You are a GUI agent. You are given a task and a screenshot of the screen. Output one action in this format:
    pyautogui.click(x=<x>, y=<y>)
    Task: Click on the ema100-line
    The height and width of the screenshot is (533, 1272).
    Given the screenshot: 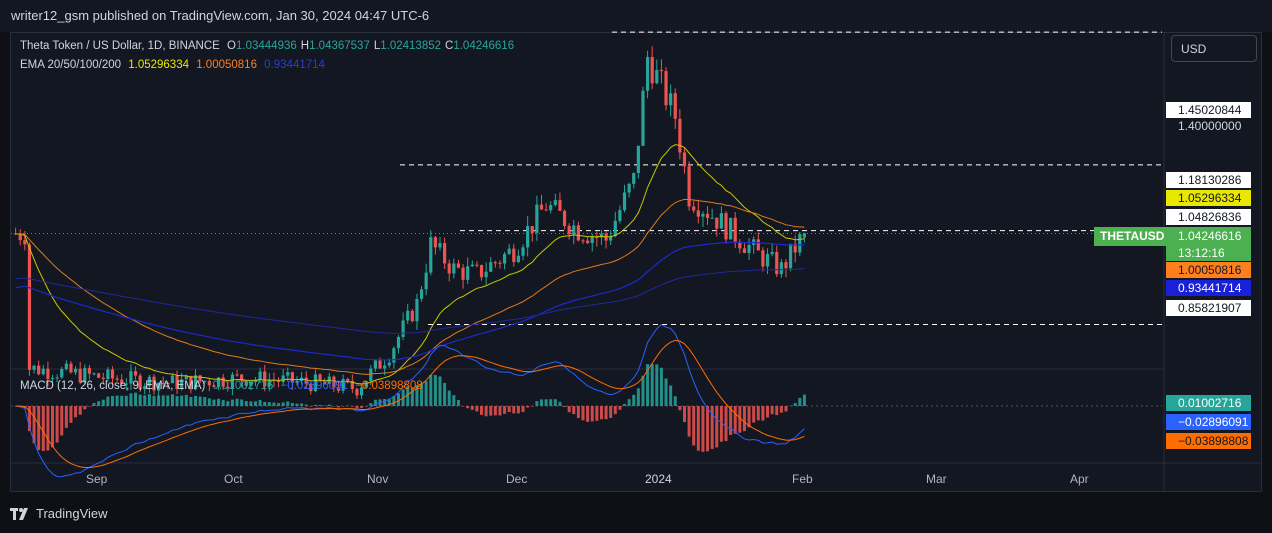 What is the action you would take?
    pyautogui.click(x=410, y=301)
    